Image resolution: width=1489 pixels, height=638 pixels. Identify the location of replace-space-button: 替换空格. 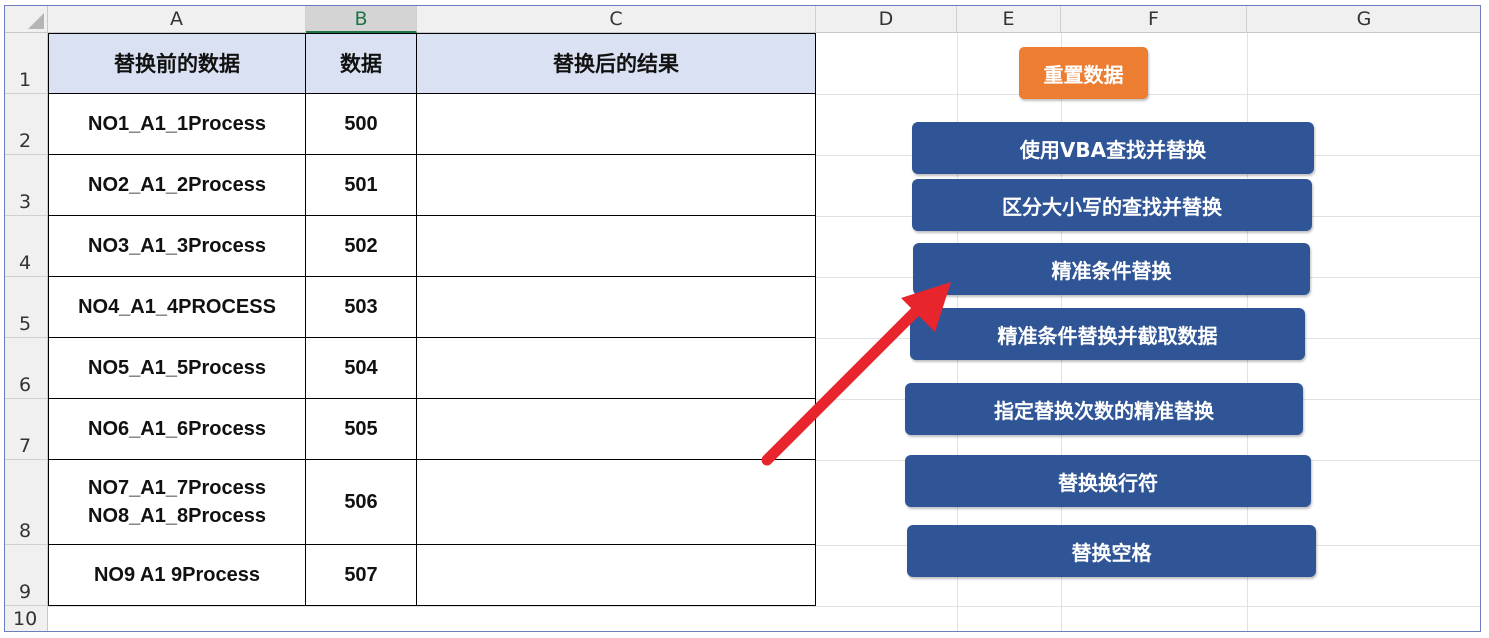
(1111, 551).